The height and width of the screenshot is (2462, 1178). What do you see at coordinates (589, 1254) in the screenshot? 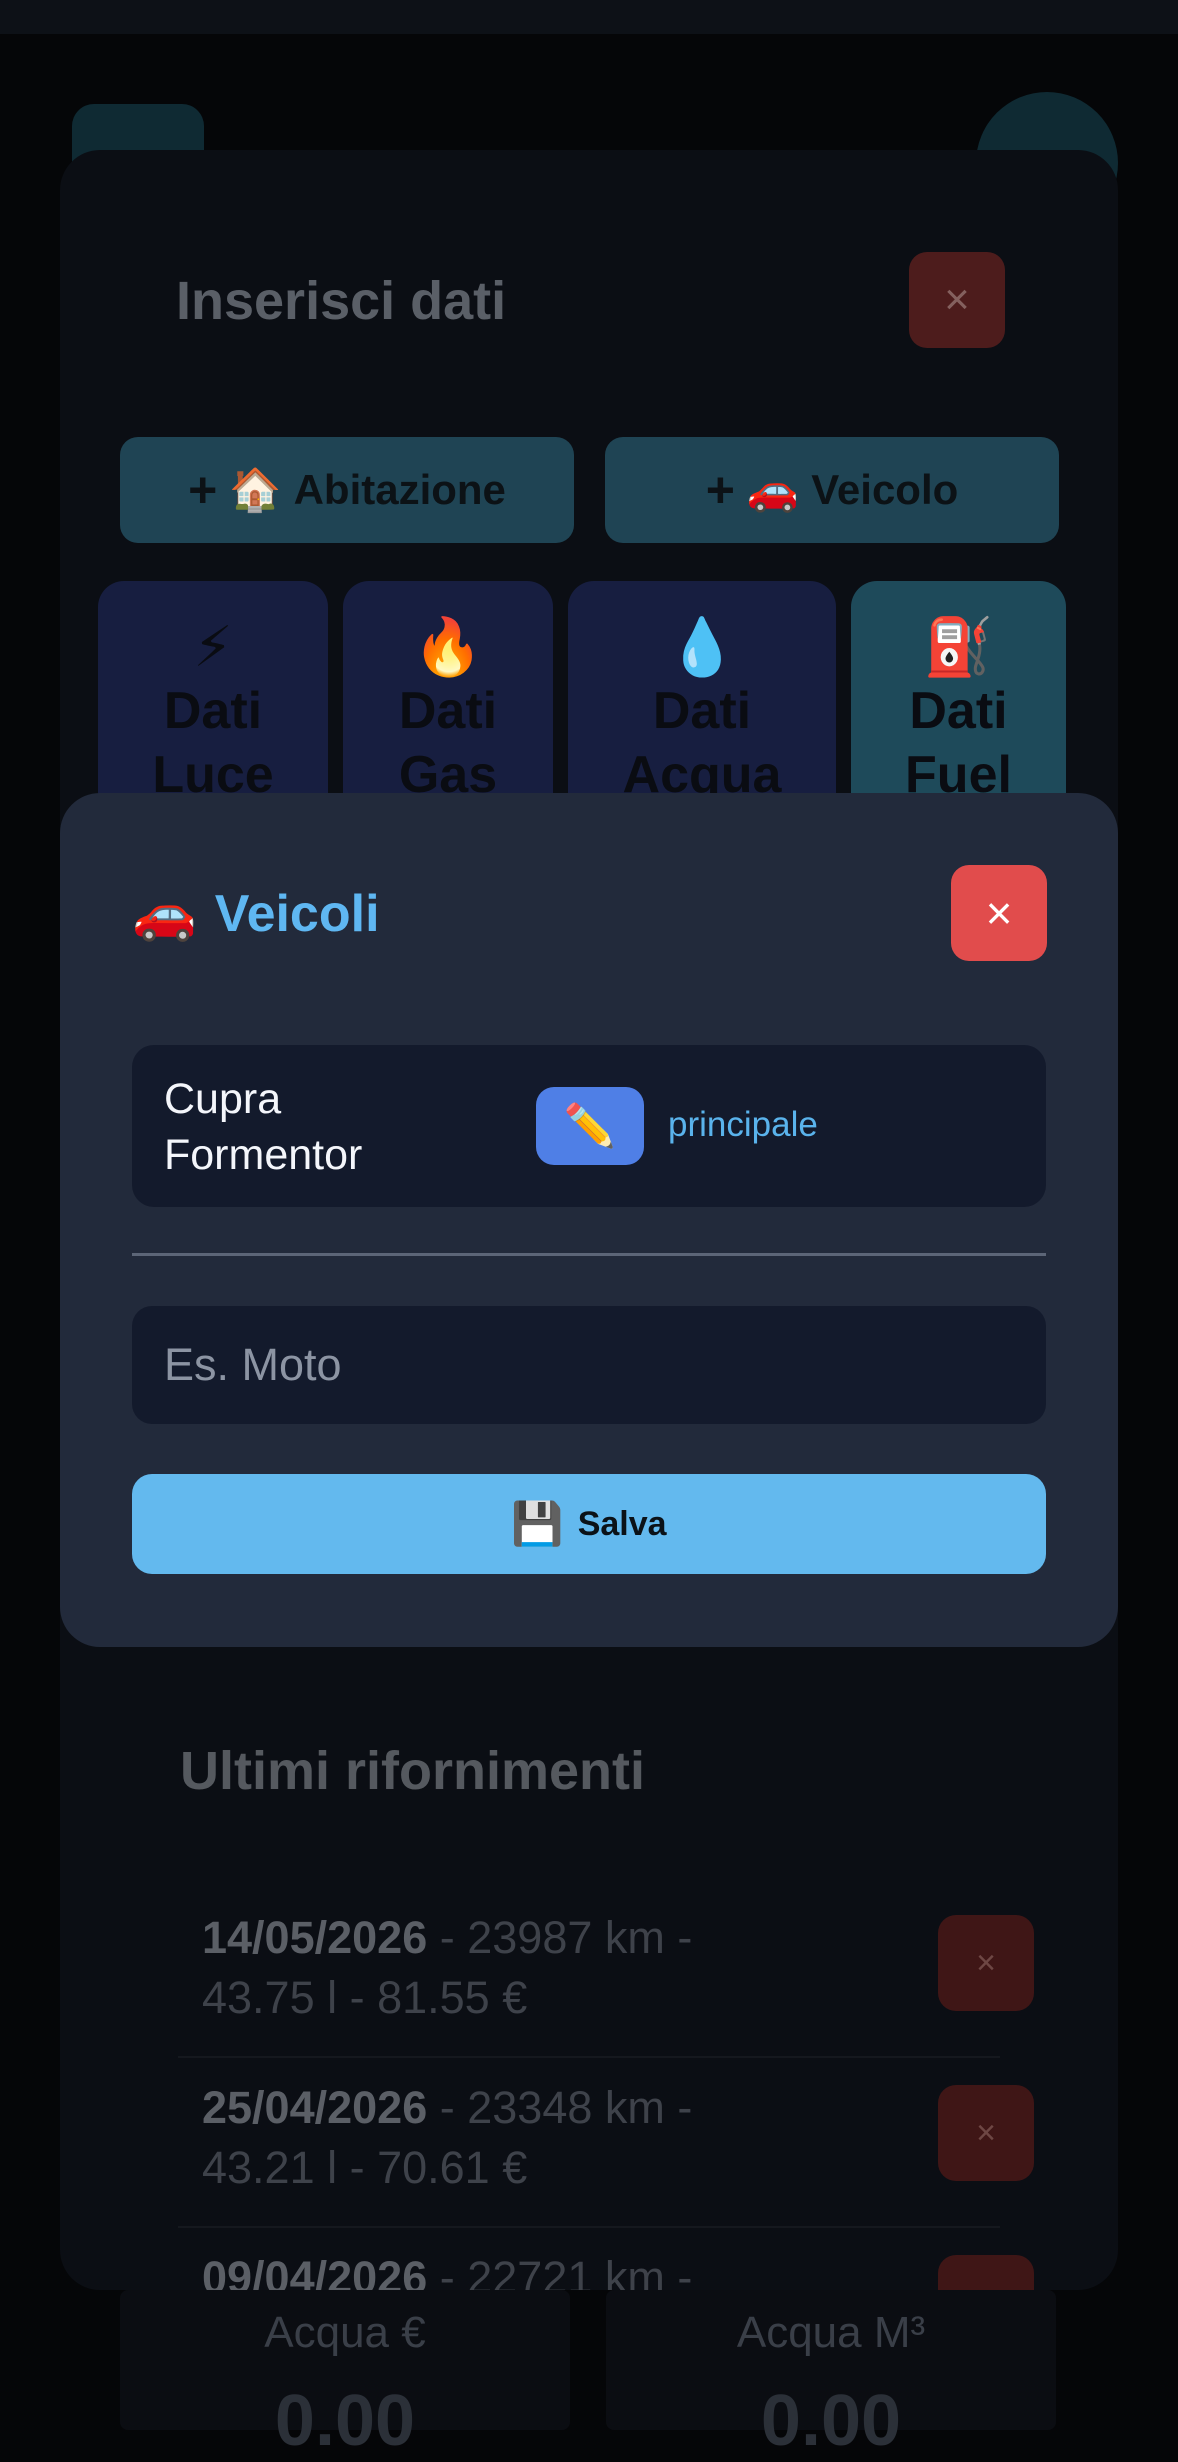
I see `divider` at bounding box center [589, 1254].